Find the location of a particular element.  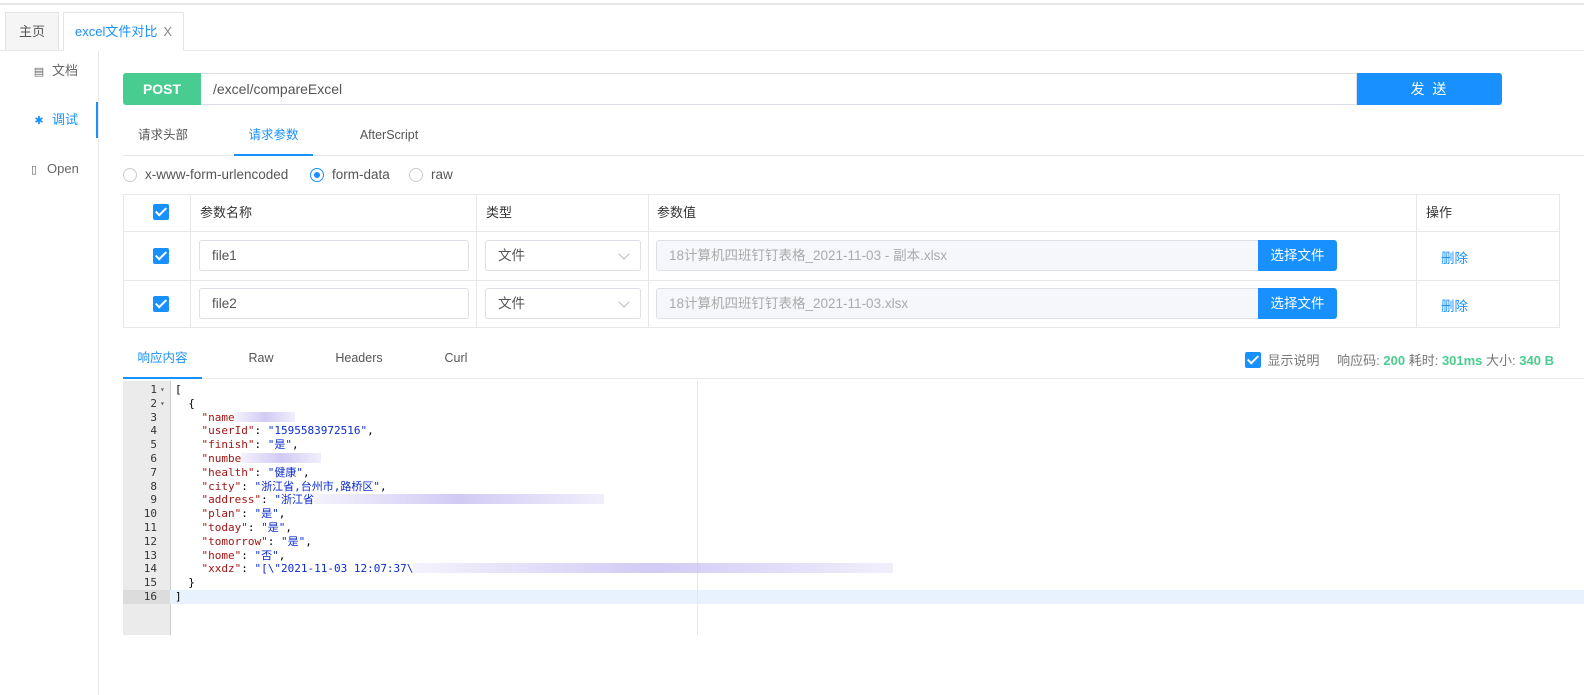

header-action: 操作 is located at coordinates (1439, 212).